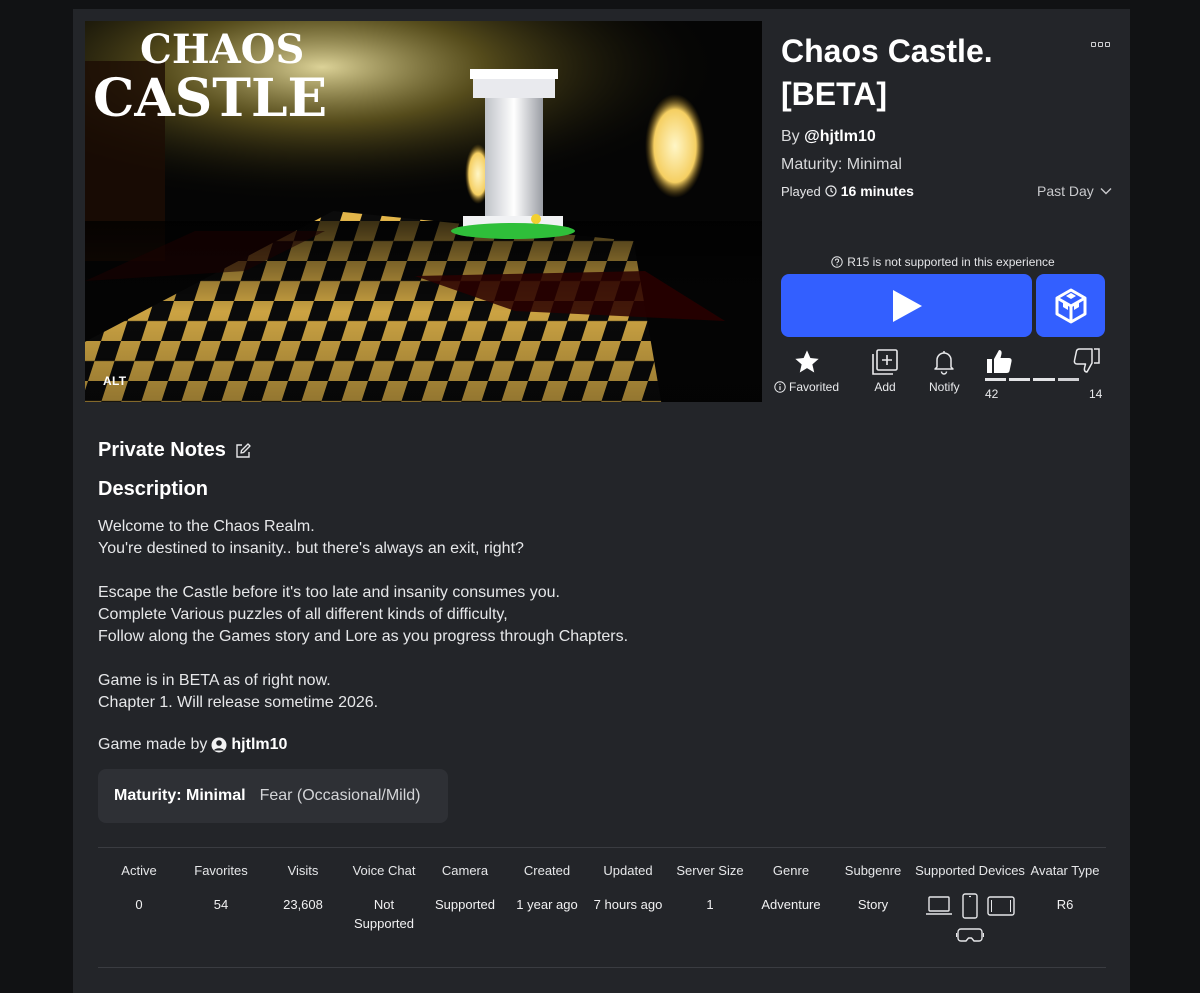 The width and height of the screenshot is (1200, 993). What do you see at coordinates (814, 387) in the screenshot?
I see `favorite-label: Favorited` at bounding box center [814, 387].